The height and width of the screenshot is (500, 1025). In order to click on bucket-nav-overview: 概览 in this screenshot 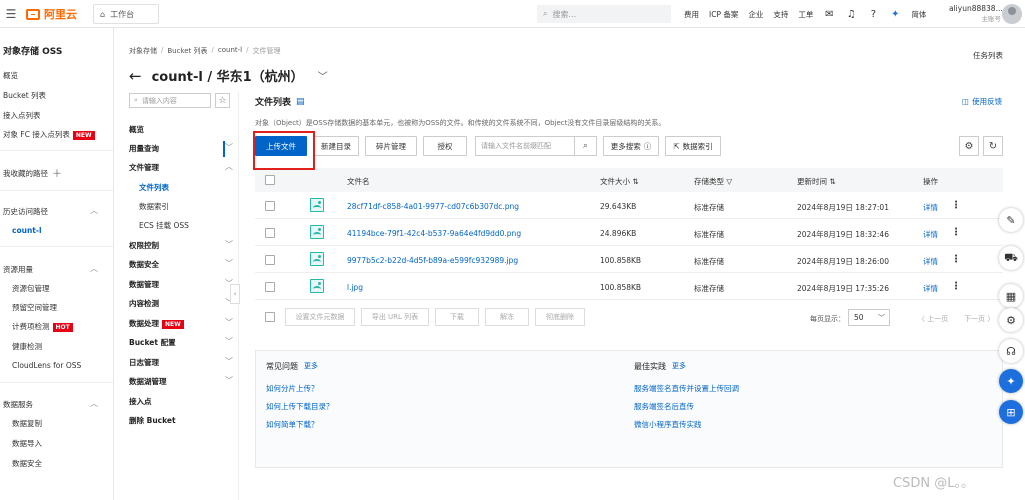, I will do `click(136, 129)`.